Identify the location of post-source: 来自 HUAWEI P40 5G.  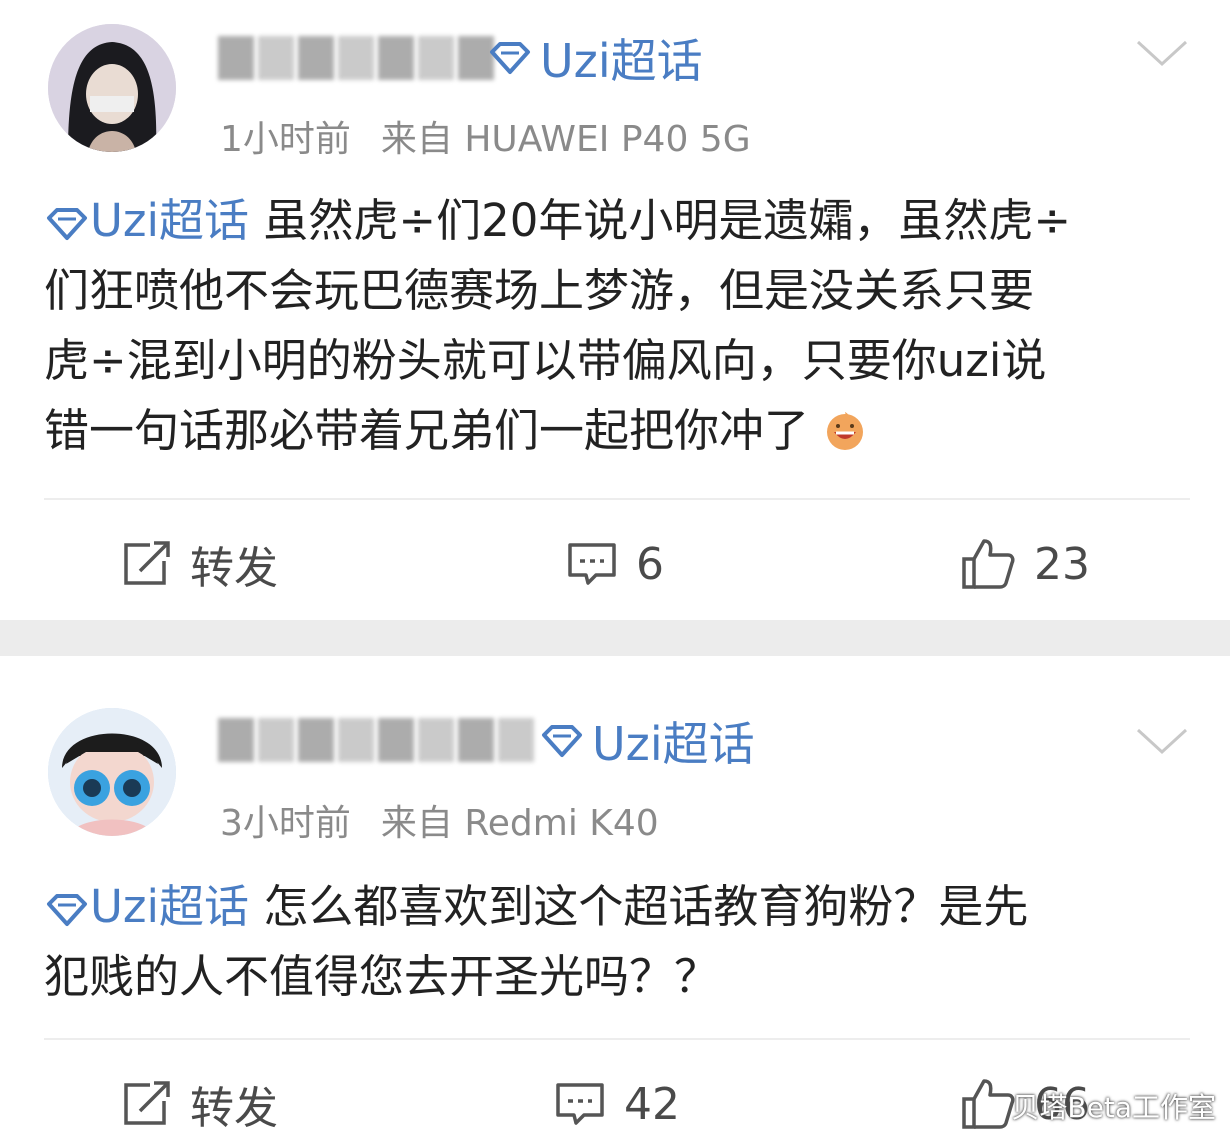
(565, 139).